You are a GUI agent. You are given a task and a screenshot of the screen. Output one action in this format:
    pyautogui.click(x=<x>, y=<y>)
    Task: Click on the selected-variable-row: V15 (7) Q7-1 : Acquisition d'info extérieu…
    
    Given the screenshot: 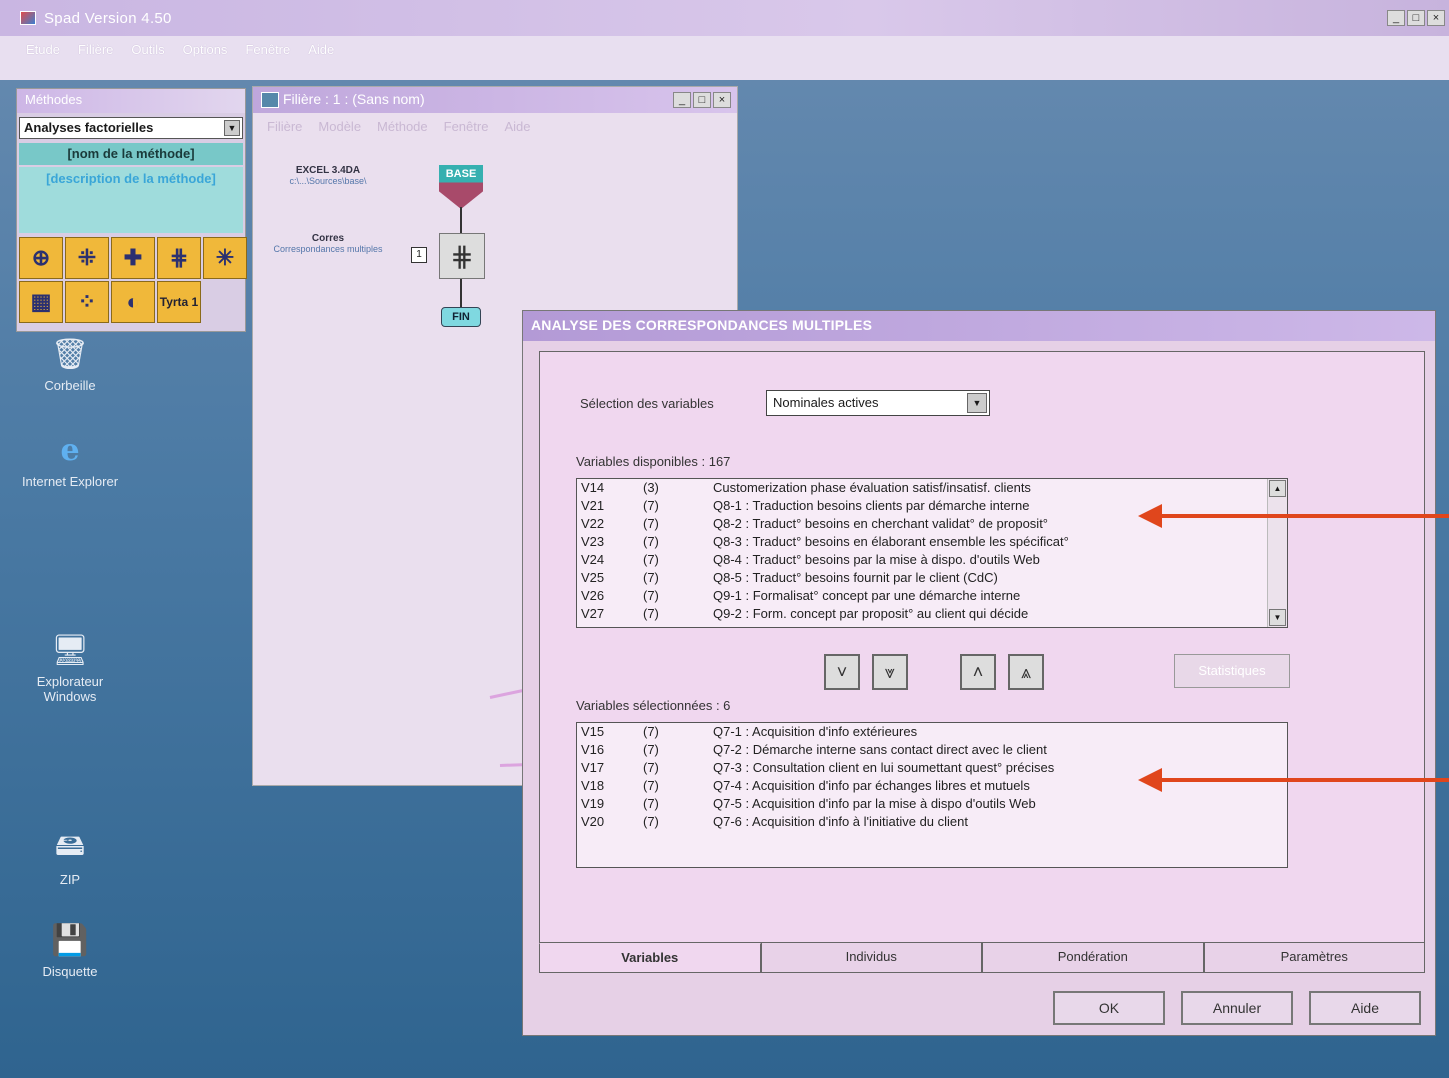 What is the action you would take?
    pyautogui.click(x=932, y=732)
    